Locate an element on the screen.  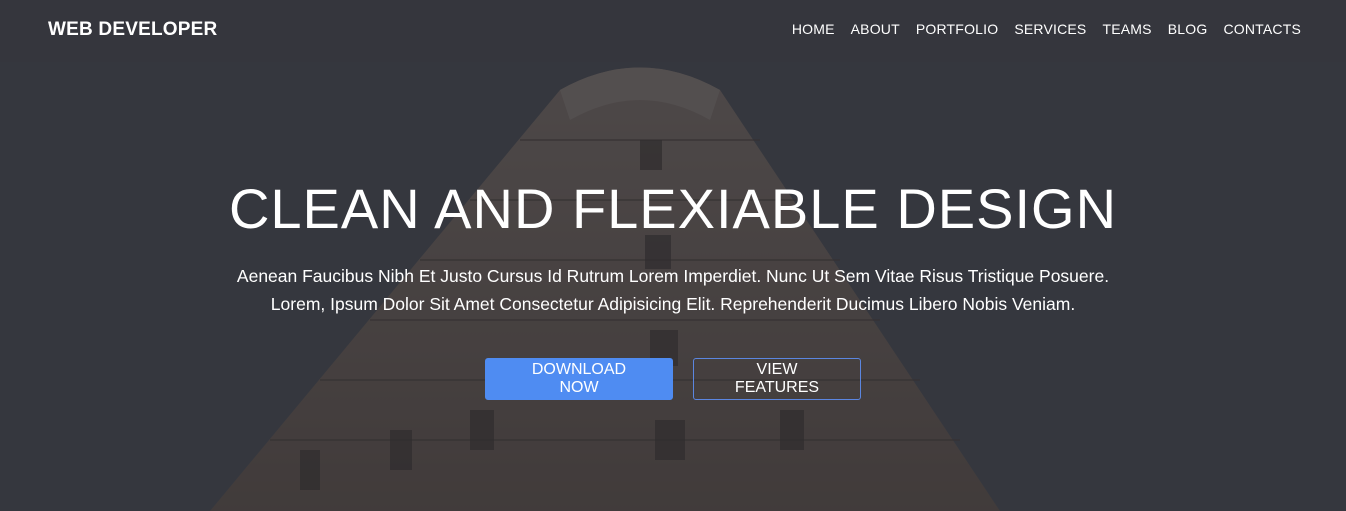
hero-buttons: DOWNLOAD NOW VIEW FEATURES is located at coordinates (673, 379).